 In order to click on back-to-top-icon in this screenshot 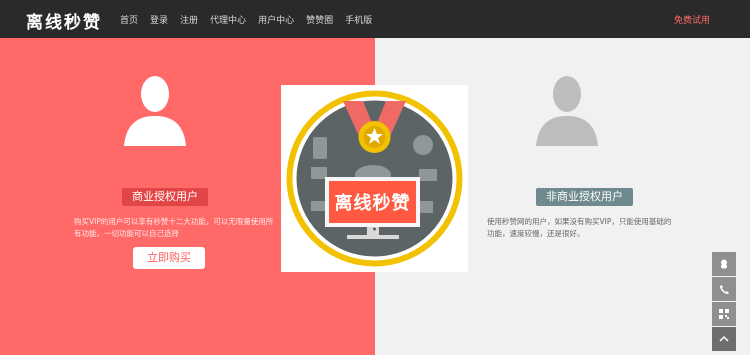, I will do `click(724, 338)`.